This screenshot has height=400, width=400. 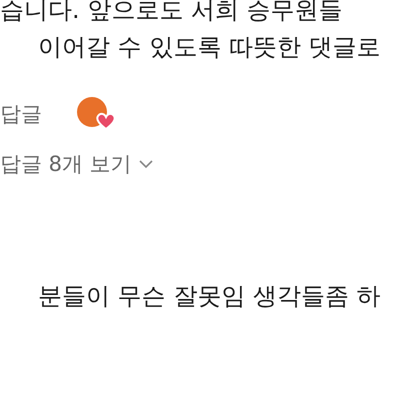 I want to click on reply-button: 답글, so click(x=21, y=114).